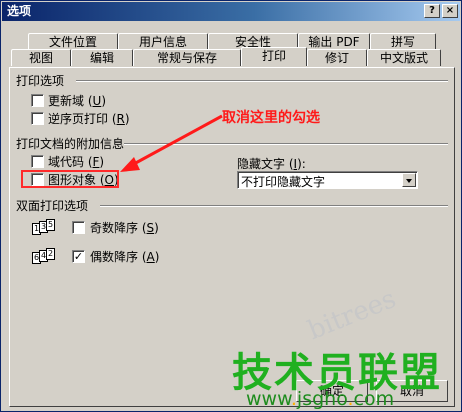 The height and width of the screenshot is (412, 462). I want to click on annotation-arrow-icon, so click(171, 143).